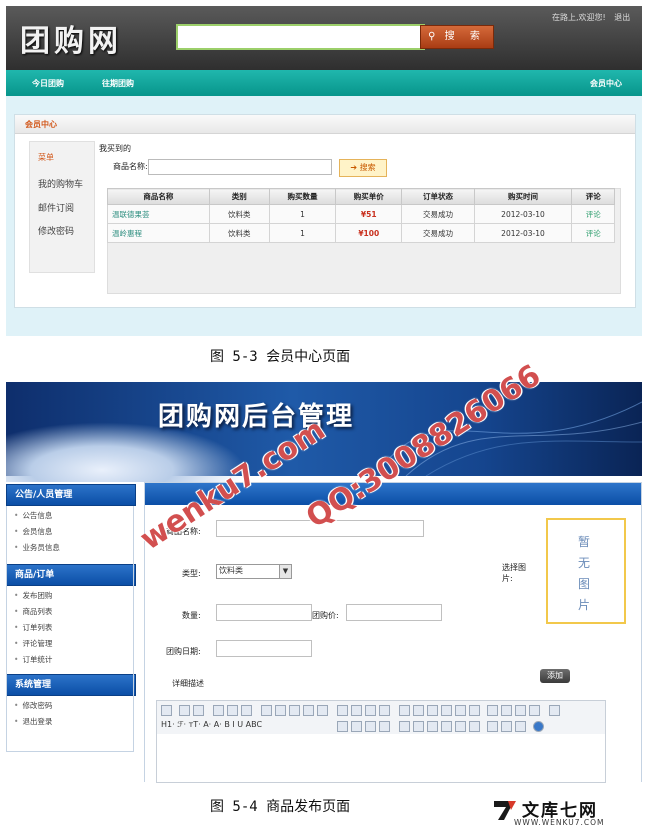 This screenshot has width=648, height=832. I want to click on table-icon, so click(404, 726).